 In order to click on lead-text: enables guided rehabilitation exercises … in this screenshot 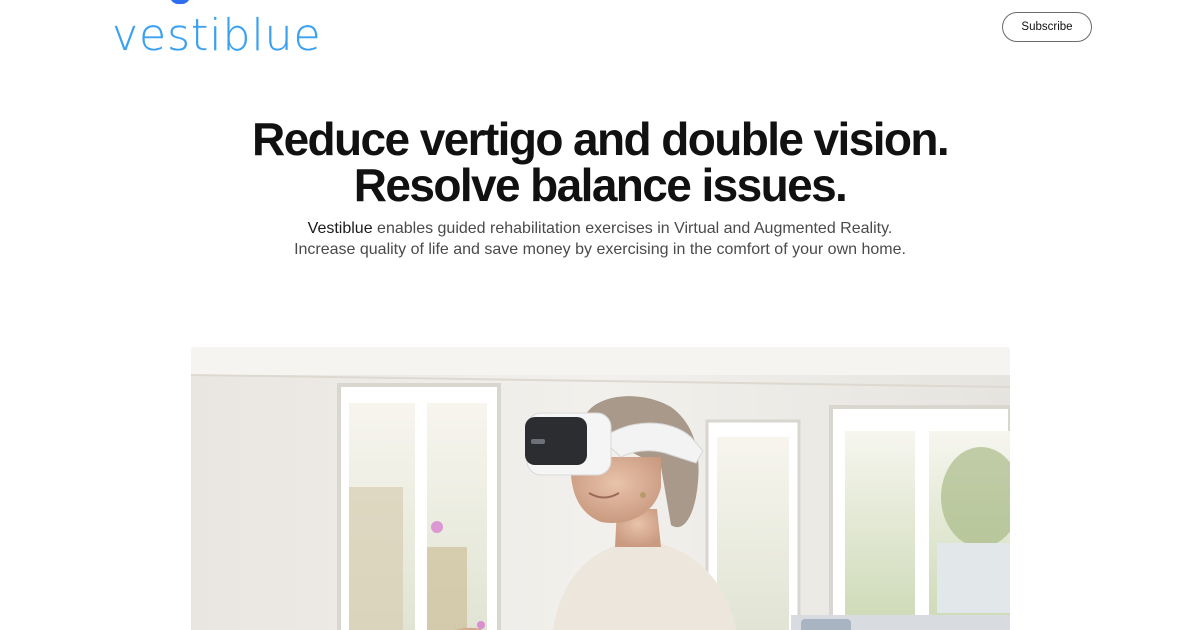, I will do `click(600, 239)`.